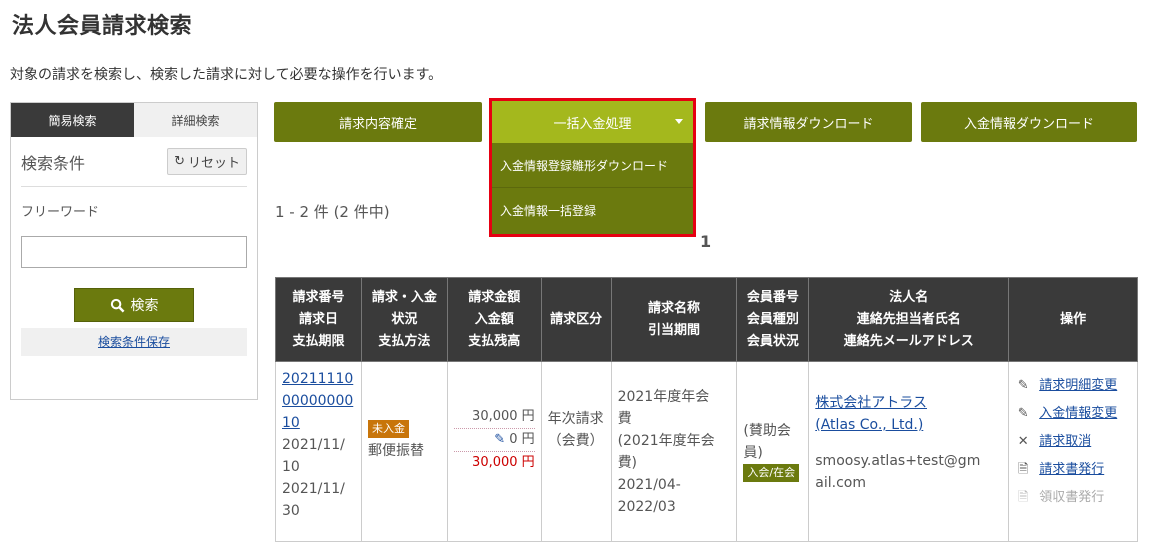 This screenshot has width=1154, height=542. What do you see at coordinates (1073, 470) in the screenshot?
I see `op-issue-invoice: 🗎 請求書発行` at bounding box center [1073, 470].